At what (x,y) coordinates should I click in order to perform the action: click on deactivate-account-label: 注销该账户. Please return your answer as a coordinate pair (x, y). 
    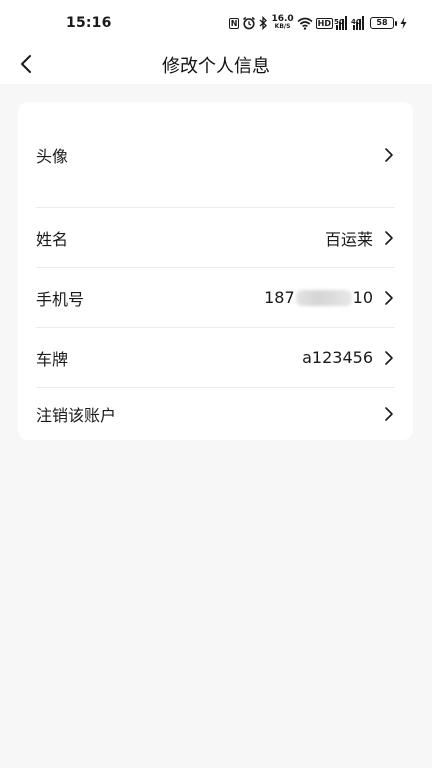
    Looking at the image, I should click on (76, 415).